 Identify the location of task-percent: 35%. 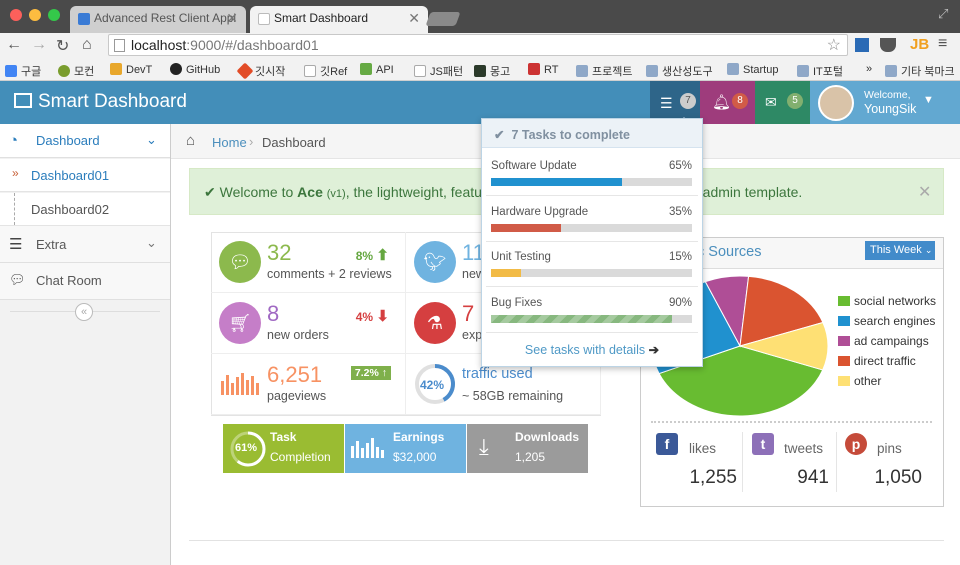
(680, 212).